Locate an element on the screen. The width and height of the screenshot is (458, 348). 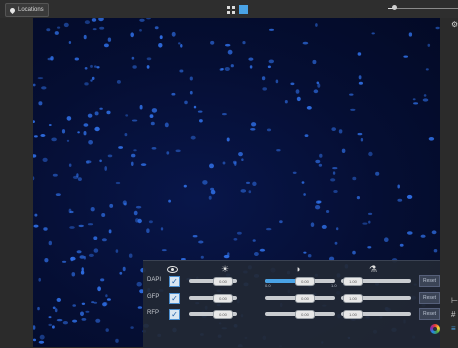
sliders-icon: ≡ is located at coordinates (453, 329).